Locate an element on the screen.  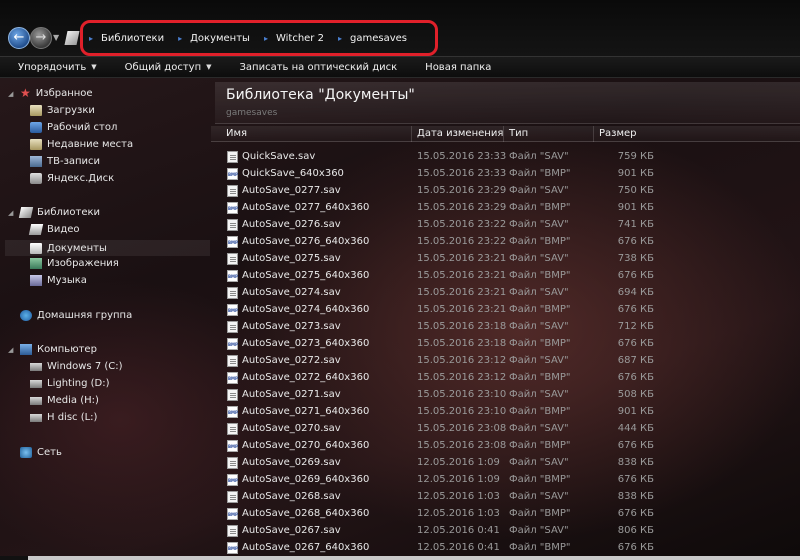
file-size: 694 КБ is located at coordinates (635, 292).